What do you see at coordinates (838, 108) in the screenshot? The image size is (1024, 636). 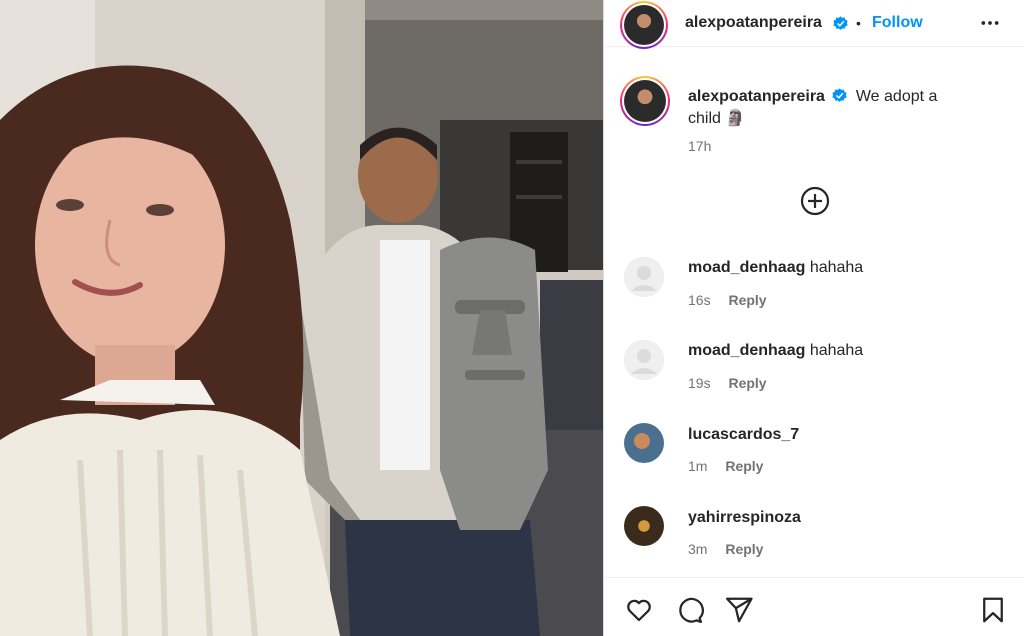 I see `caption: alexpoatanpereira We adopt a child 🗿` at bounding box center [838, 108].